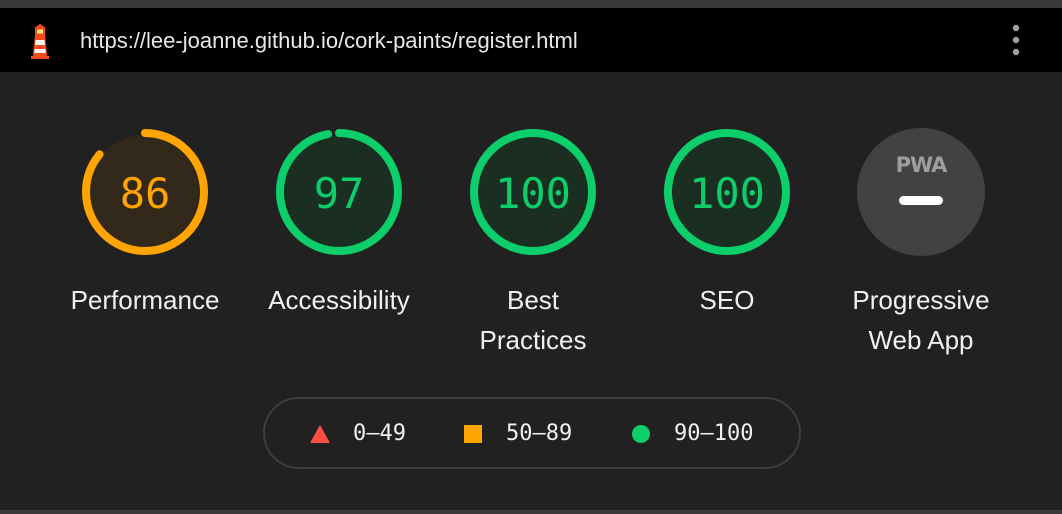 Image resolution: width=1062 pixels, height=514 pixels. I want to click on triangle-icon, so click(320, 434).